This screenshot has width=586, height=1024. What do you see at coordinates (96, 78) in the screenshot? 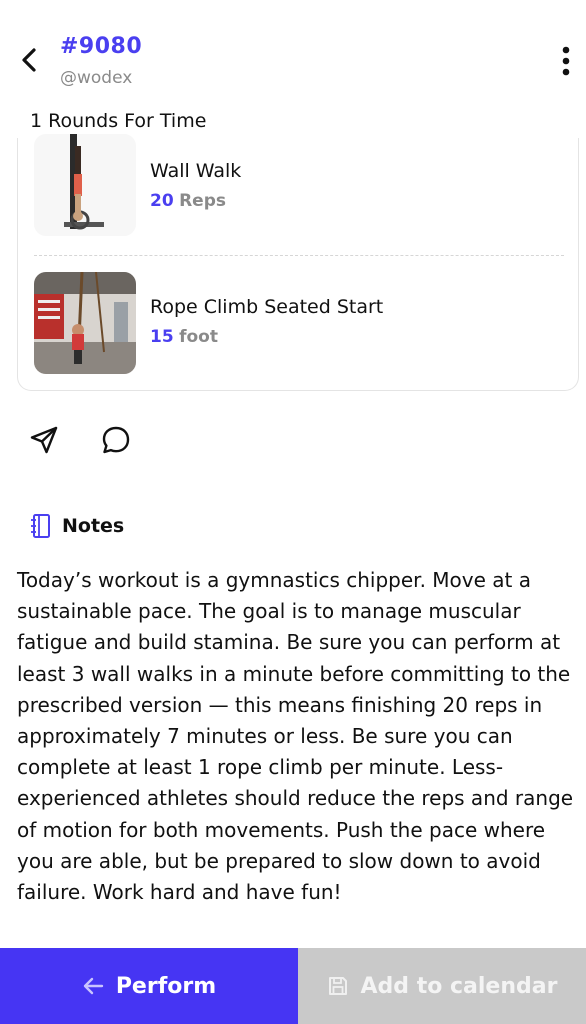
I see `author-handle: @wodex` at bounding box center [96, 78].